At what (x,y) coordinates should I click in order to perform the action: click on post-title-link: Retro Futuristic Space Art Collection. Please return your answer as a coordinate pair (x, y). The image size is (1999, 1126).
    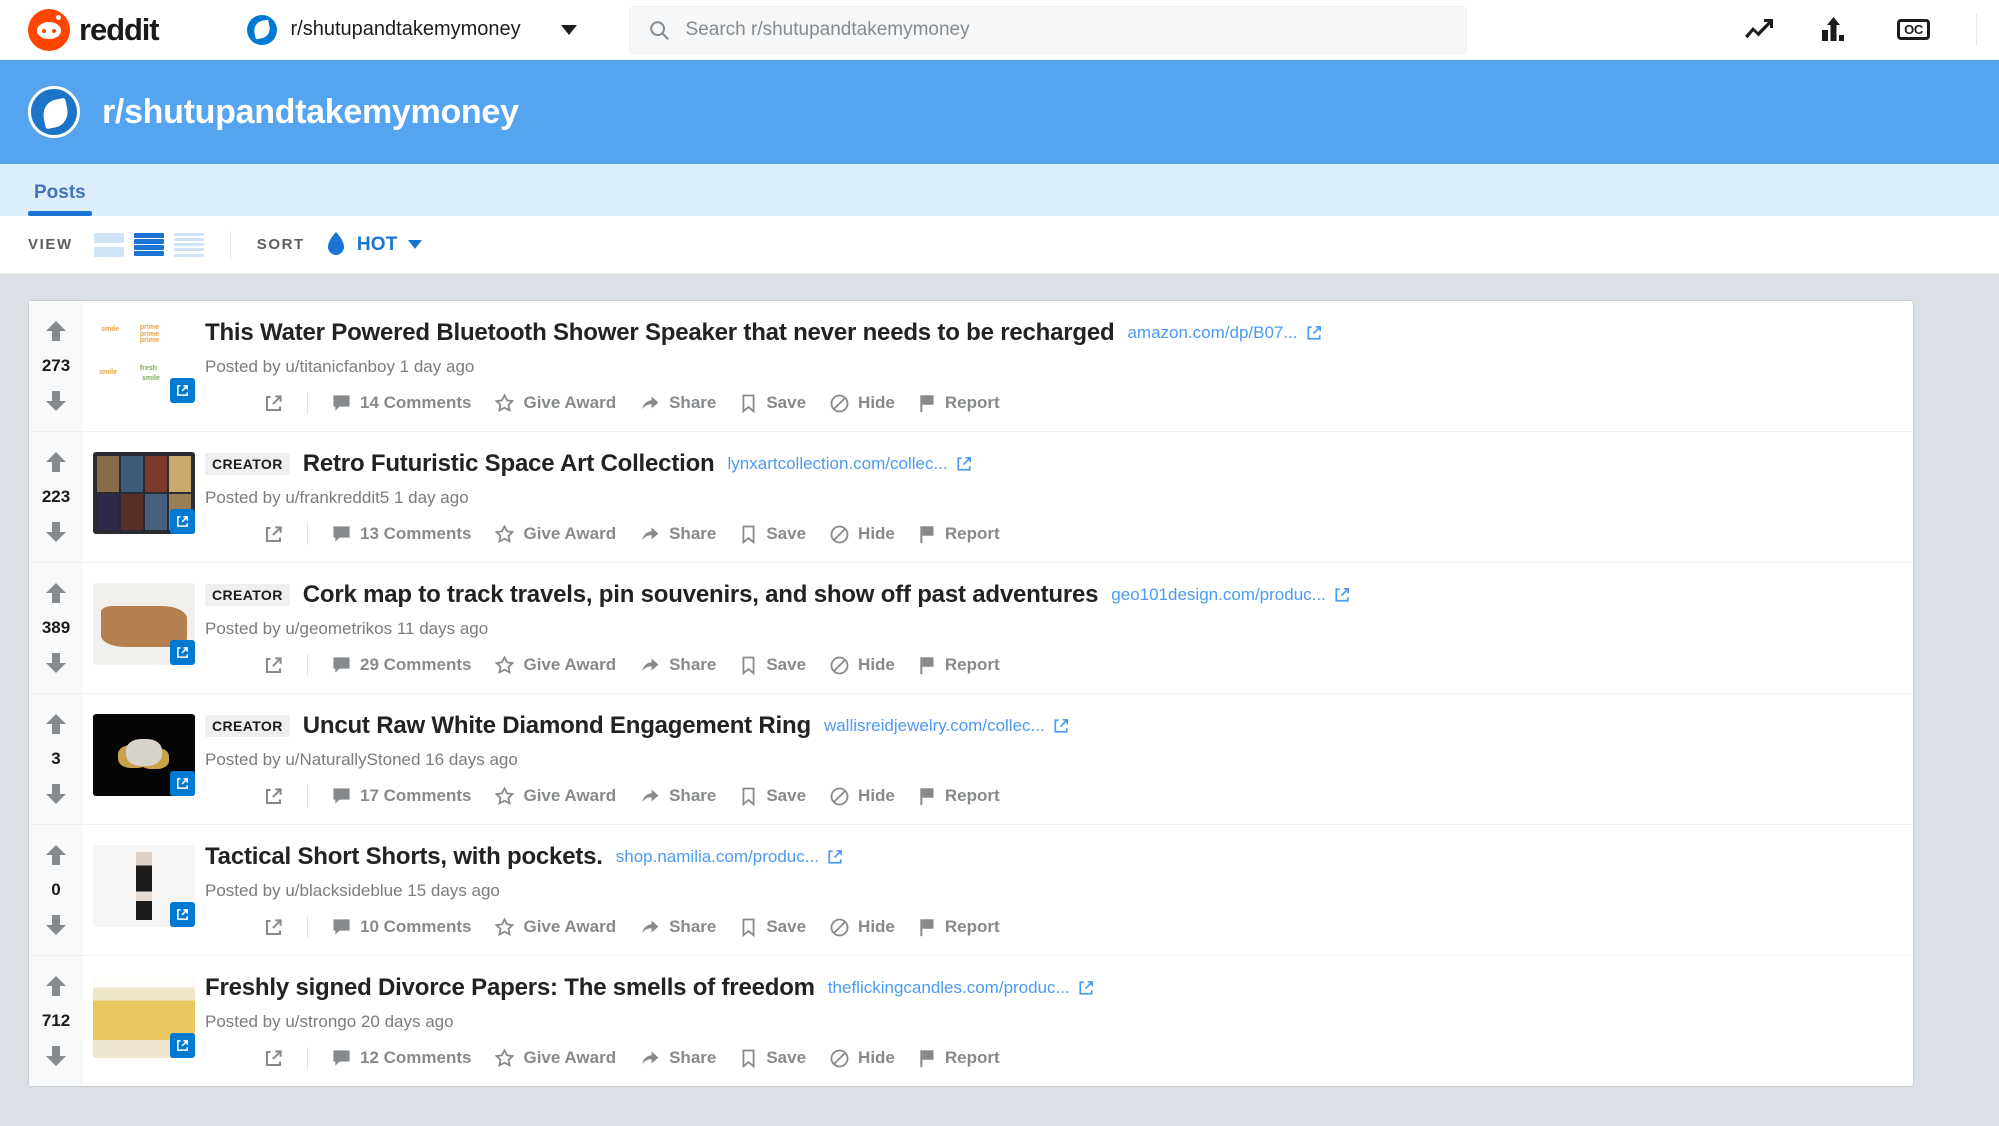
    Looking at the image, I should click on (509, 464).